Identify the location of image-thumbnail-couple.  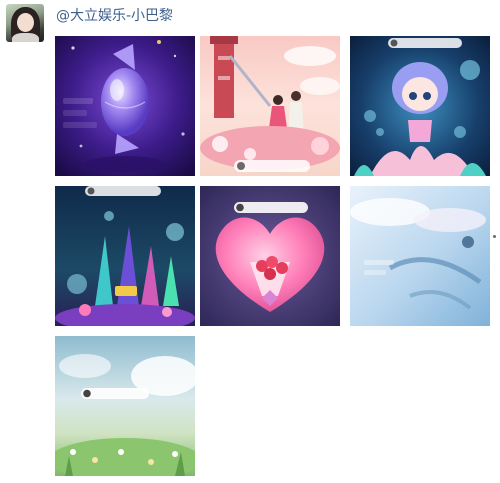
(270, 106).